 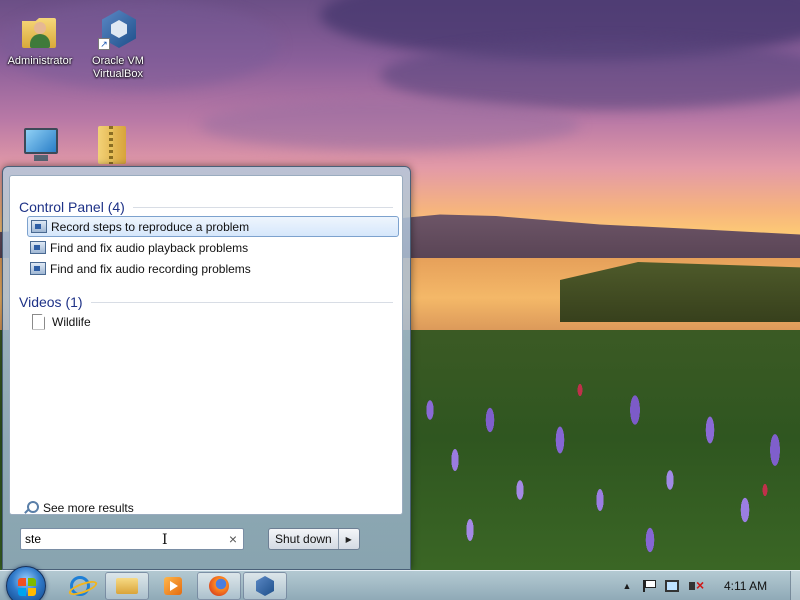 What do you see at coordinates (118, 30) in the screenshot?
I see `virtualbox-icon: ↗` at bounding box center [118, 30].